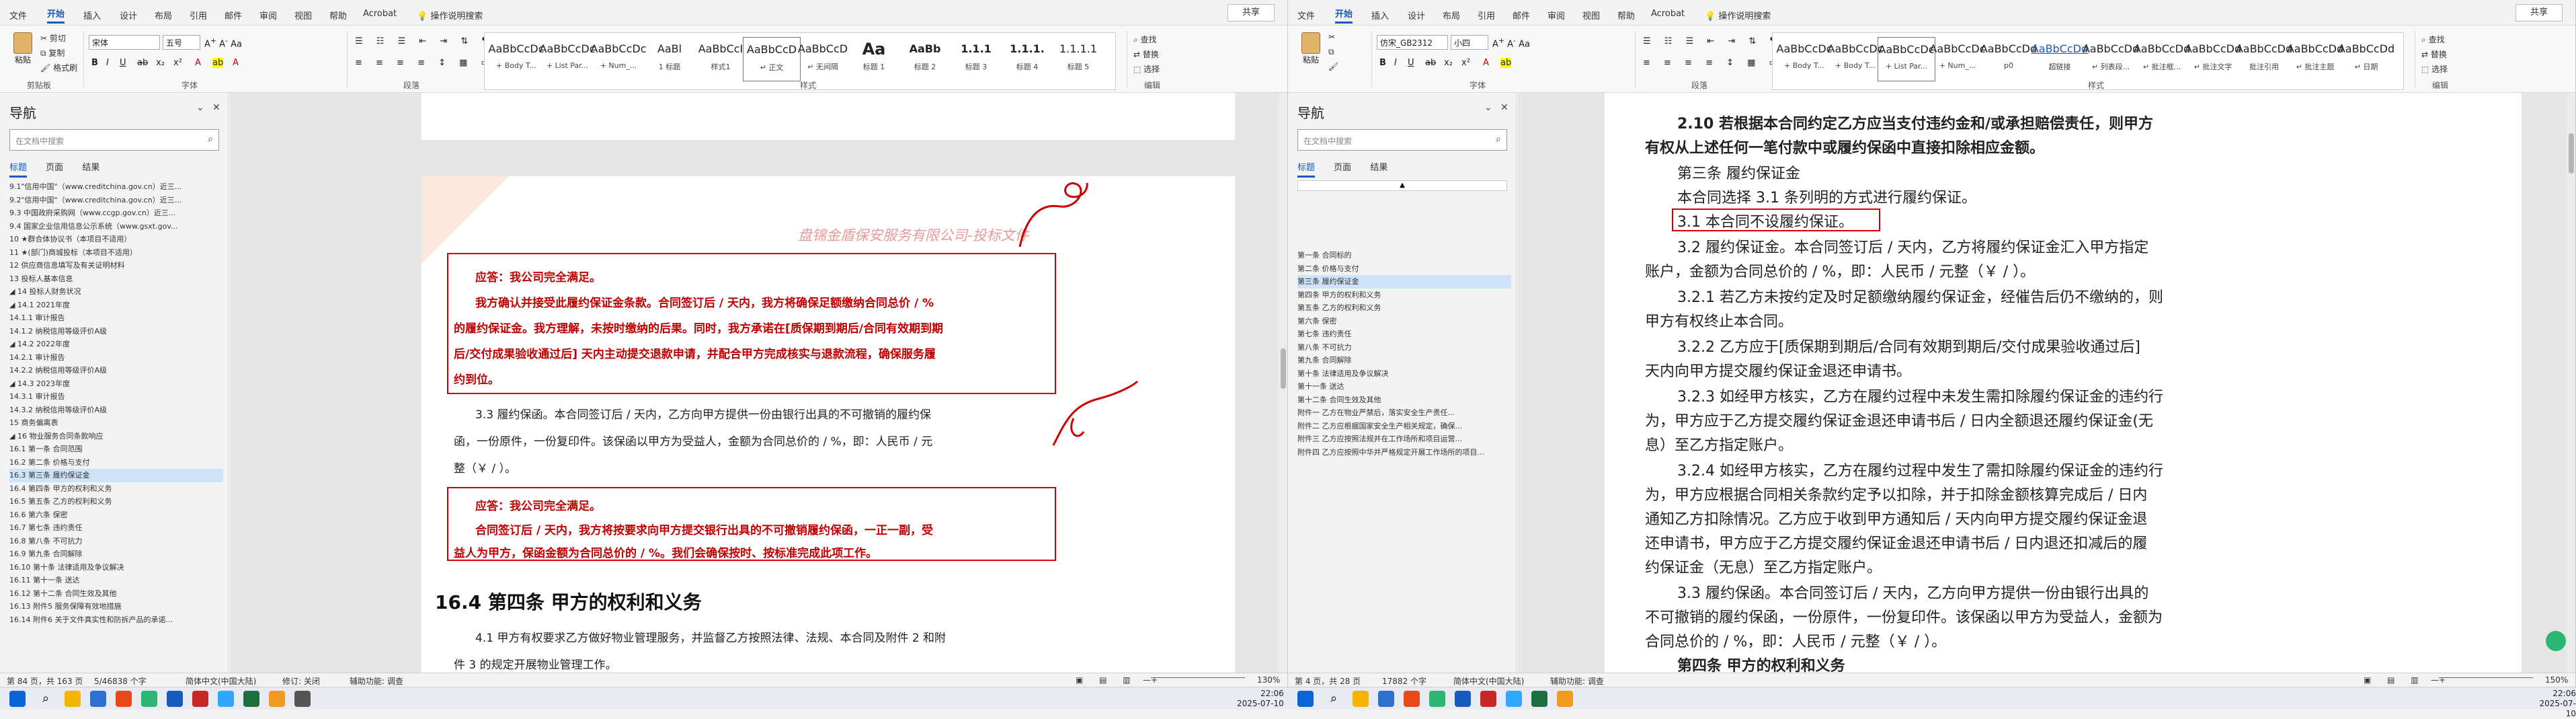 Image resolution: width=2576 pixels, height=719 pixels. I want to click on tab-view: 视图, so click(303, 15).